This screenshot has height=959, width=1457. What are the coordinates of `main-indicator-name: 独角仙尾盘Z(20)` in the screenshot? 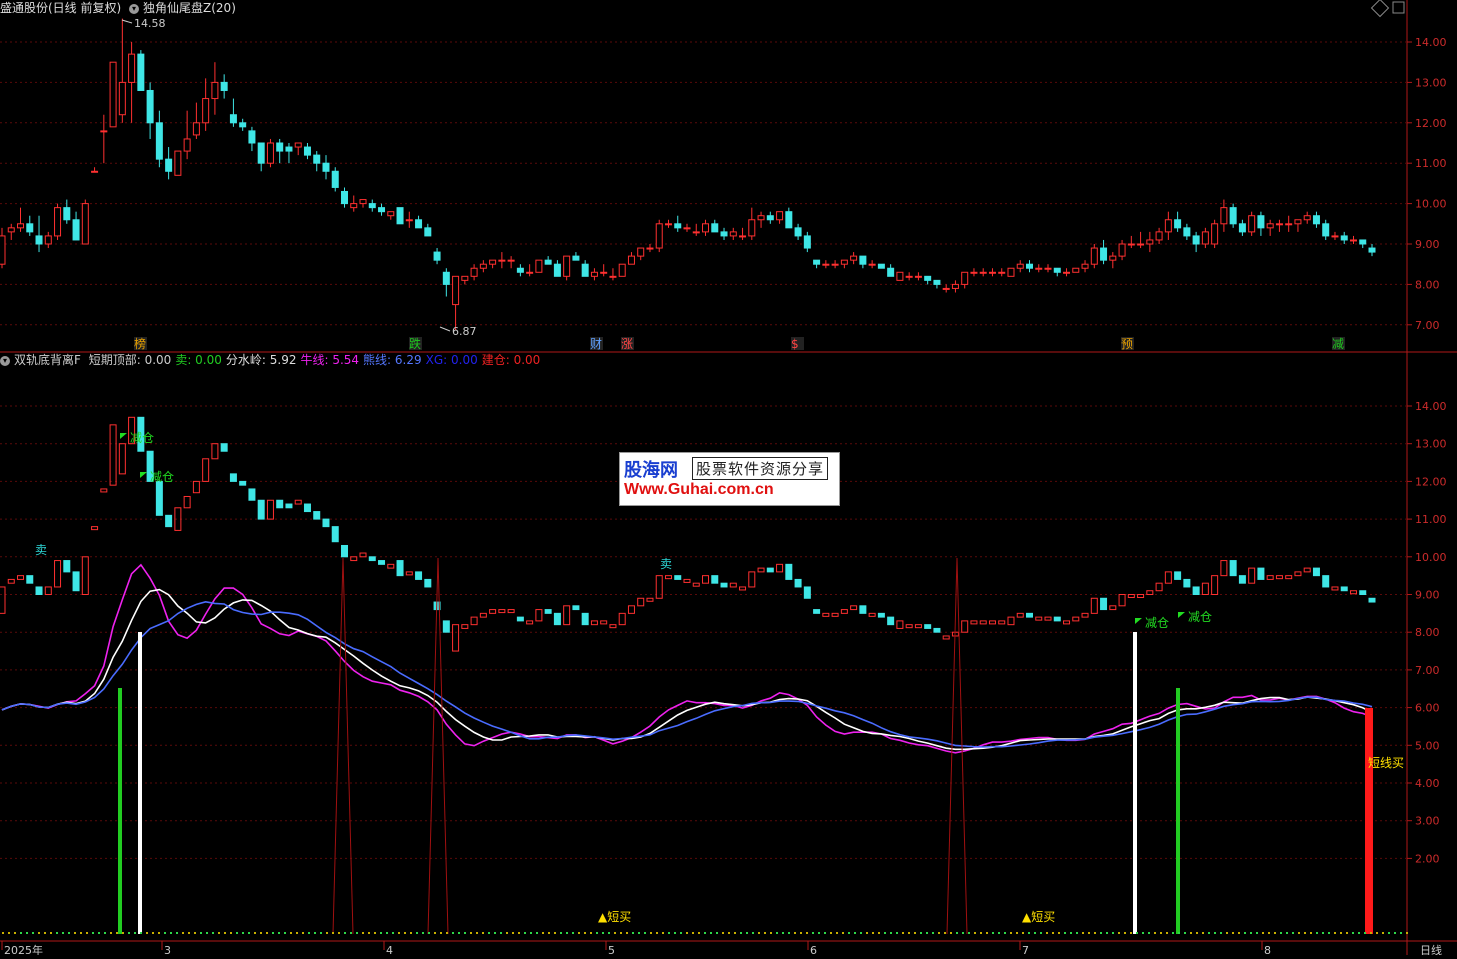 It's located at (189, 8).